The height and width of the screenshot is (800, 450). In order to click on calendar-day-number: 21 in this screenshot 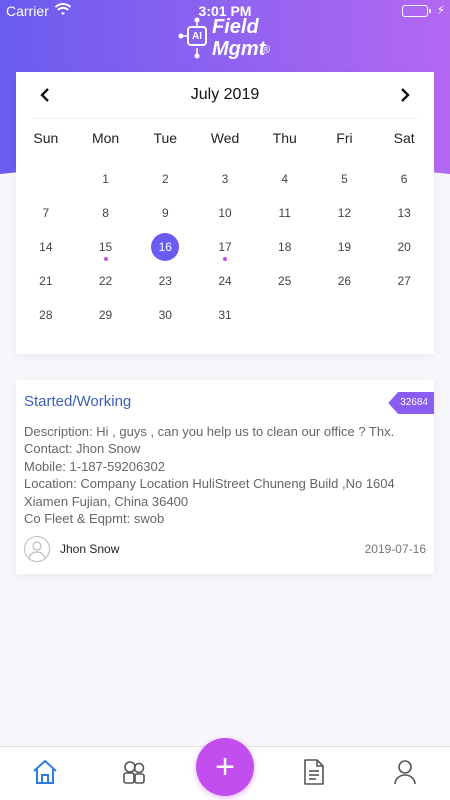, I will do `click(46, 281)`.